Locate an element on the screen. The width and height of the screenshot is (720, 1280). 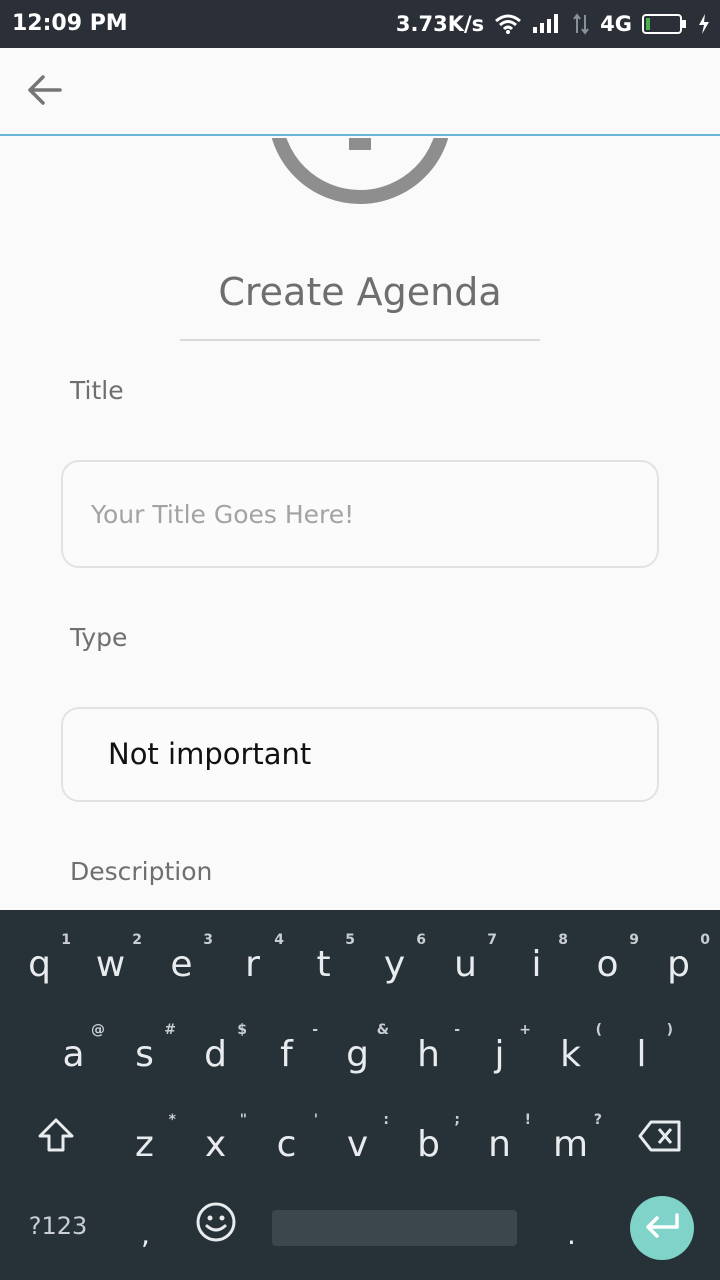
key-k: k( is located at coordinates (570, 1050).